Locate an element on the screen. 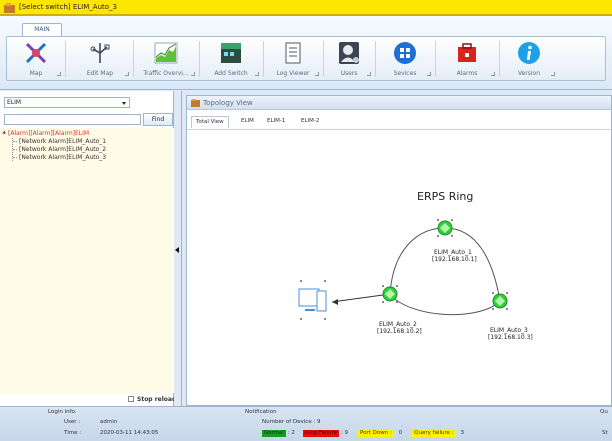 The width and height of the screenshot is (612, 441). right-panel-text-clipped: St is located at coordinates (605, 433).